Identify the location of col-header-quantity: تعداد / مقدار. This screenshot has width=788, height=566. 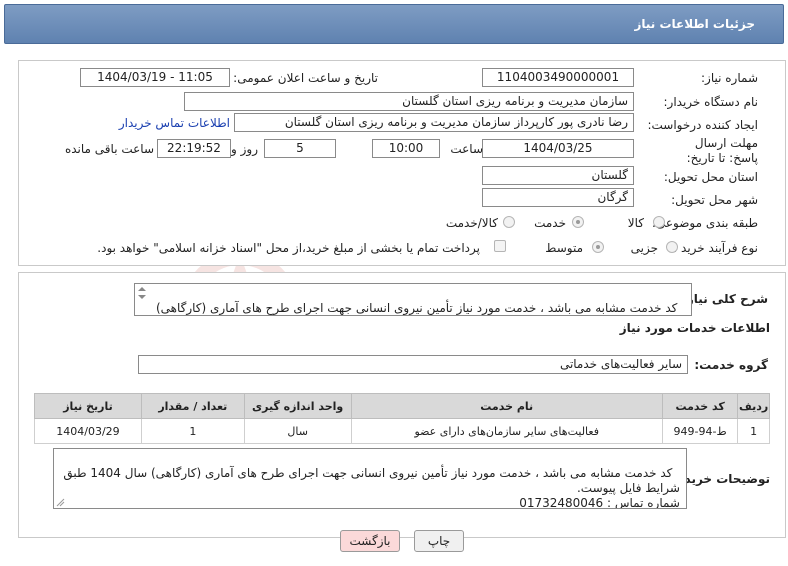
(192, 406).